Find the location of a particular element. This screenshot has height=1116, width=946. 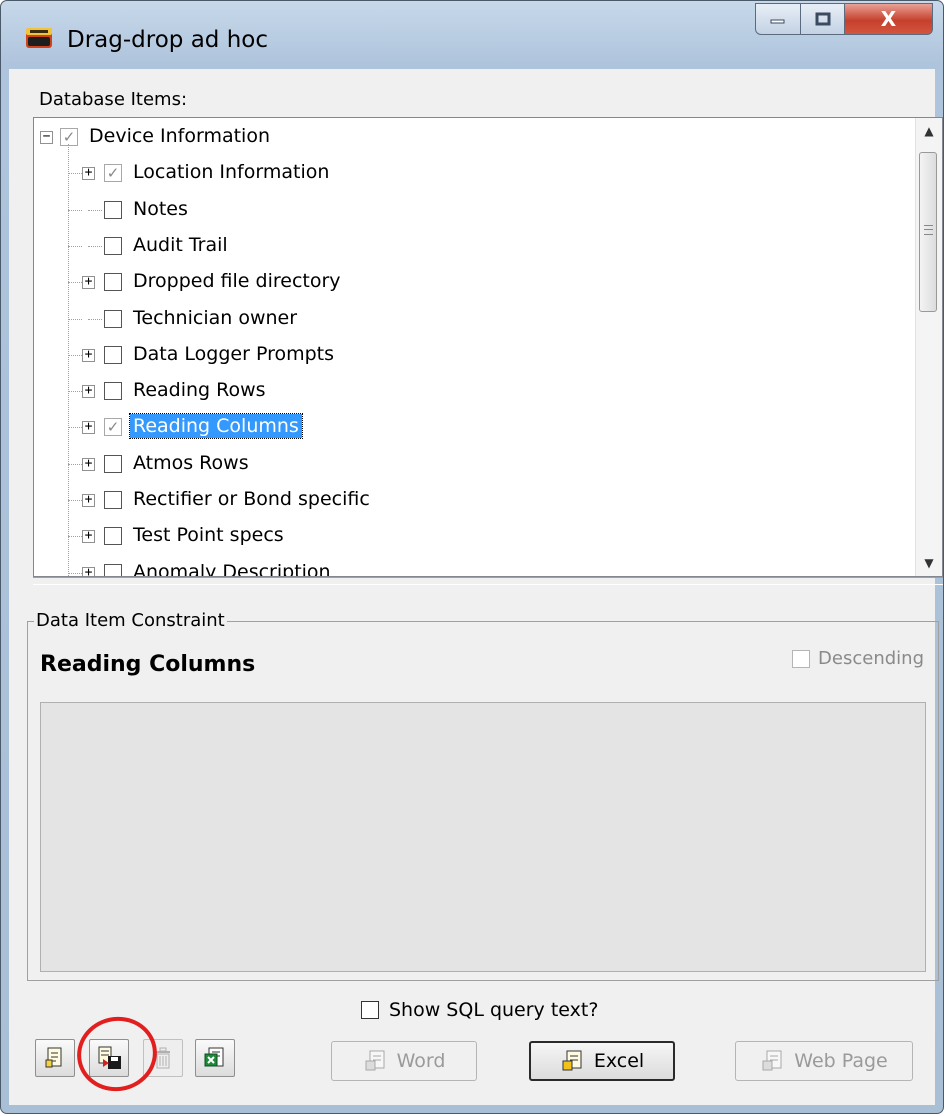

tree-item-label: Atmos Rows is located at coordinates (191, 463).